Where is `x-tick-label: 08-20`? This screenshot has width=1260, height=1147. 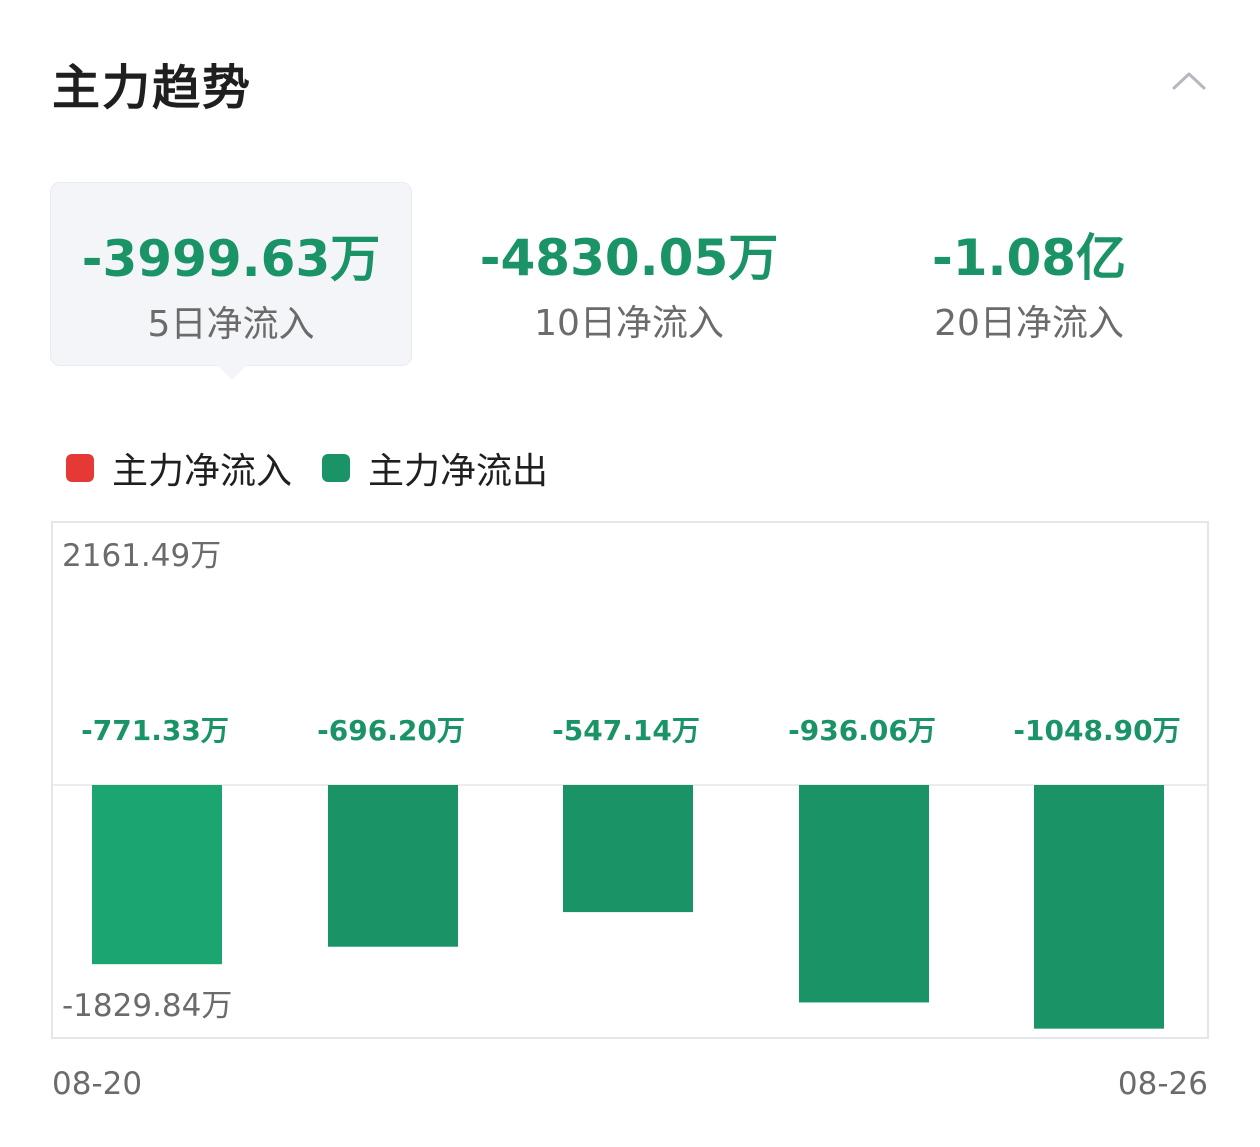
x-tick-label: 08-20 is located at coordinates (97, 1084).